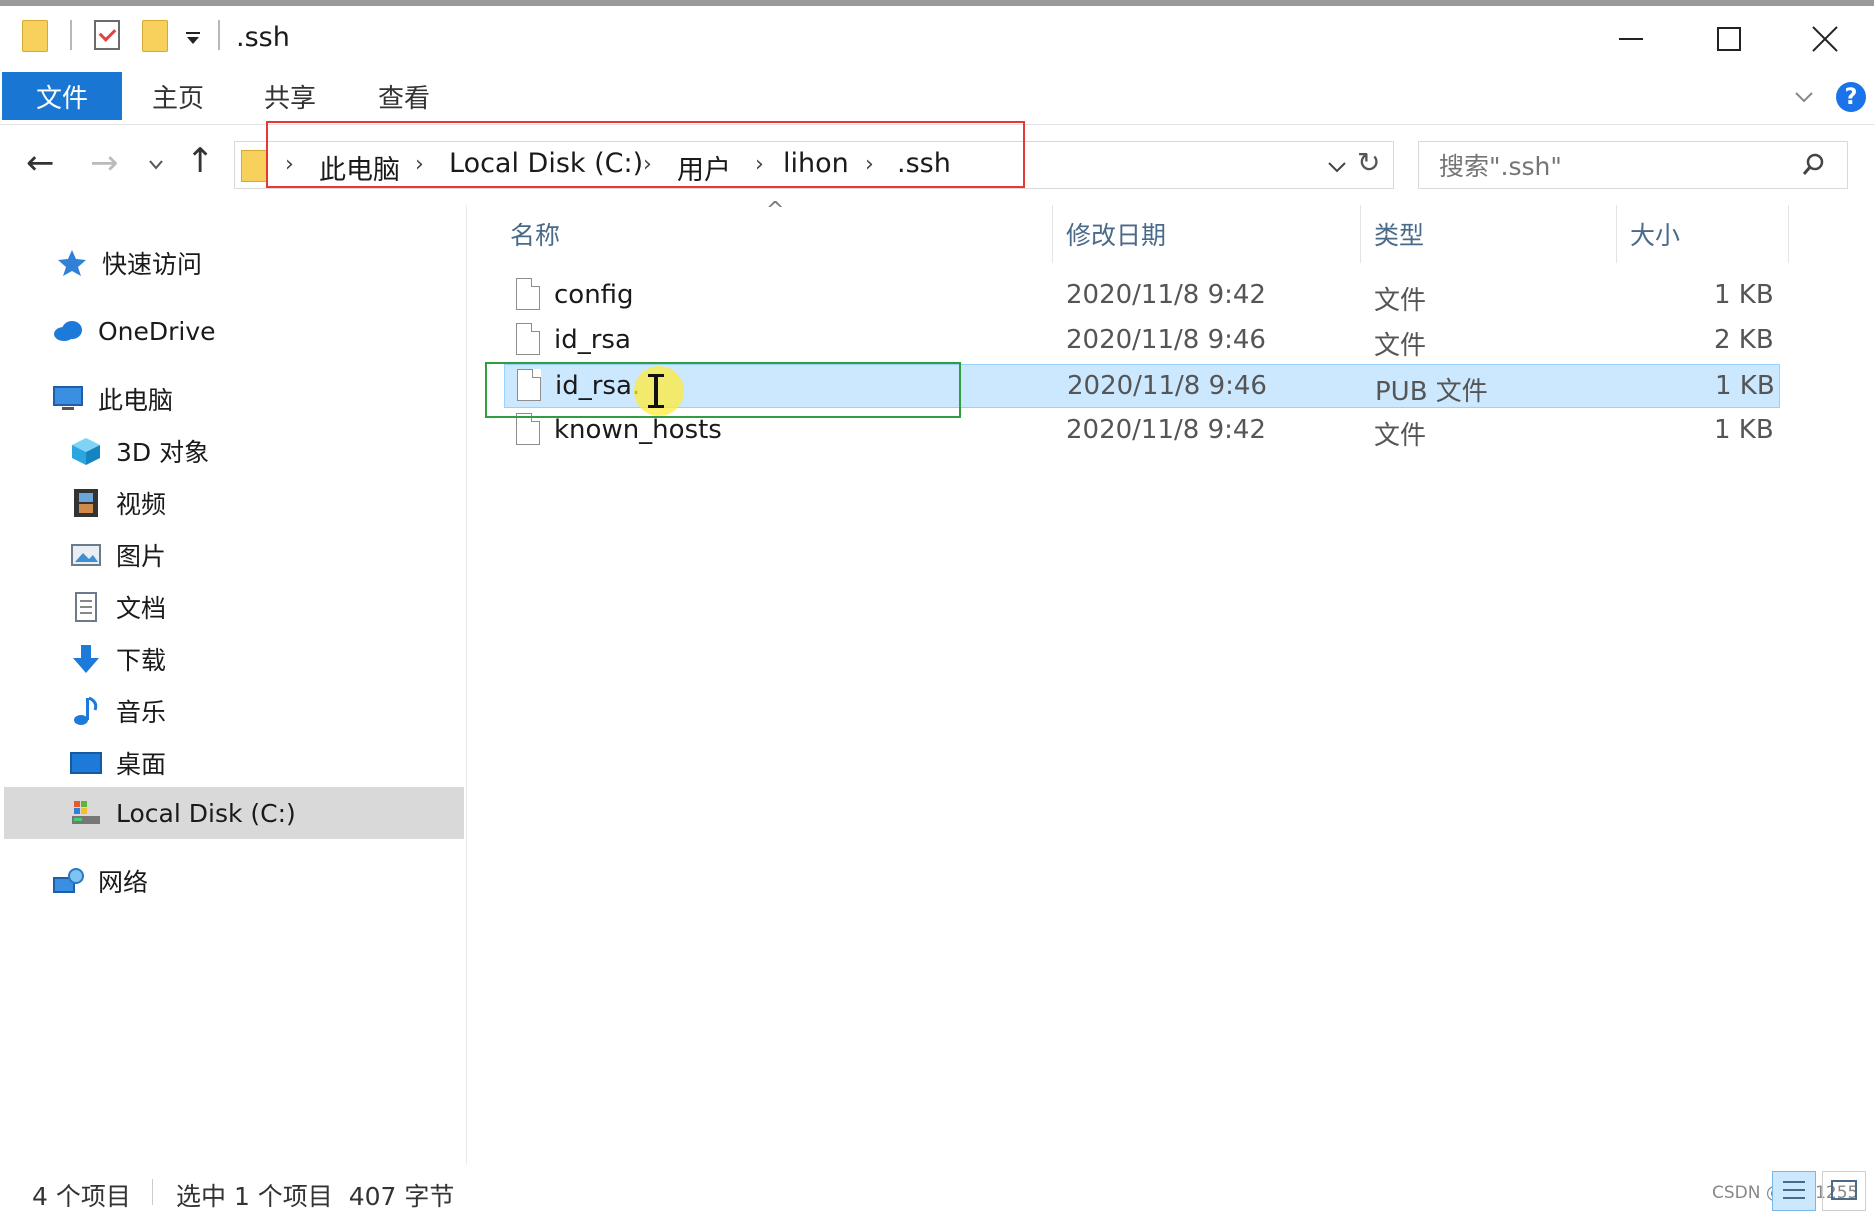 Image resolution: width=1874 pixels, height=1215 pixels. What do you see at coordinates (404, 96) in the screenshot?
I see `tab-view: 查看` at bounding box center [404, 96].